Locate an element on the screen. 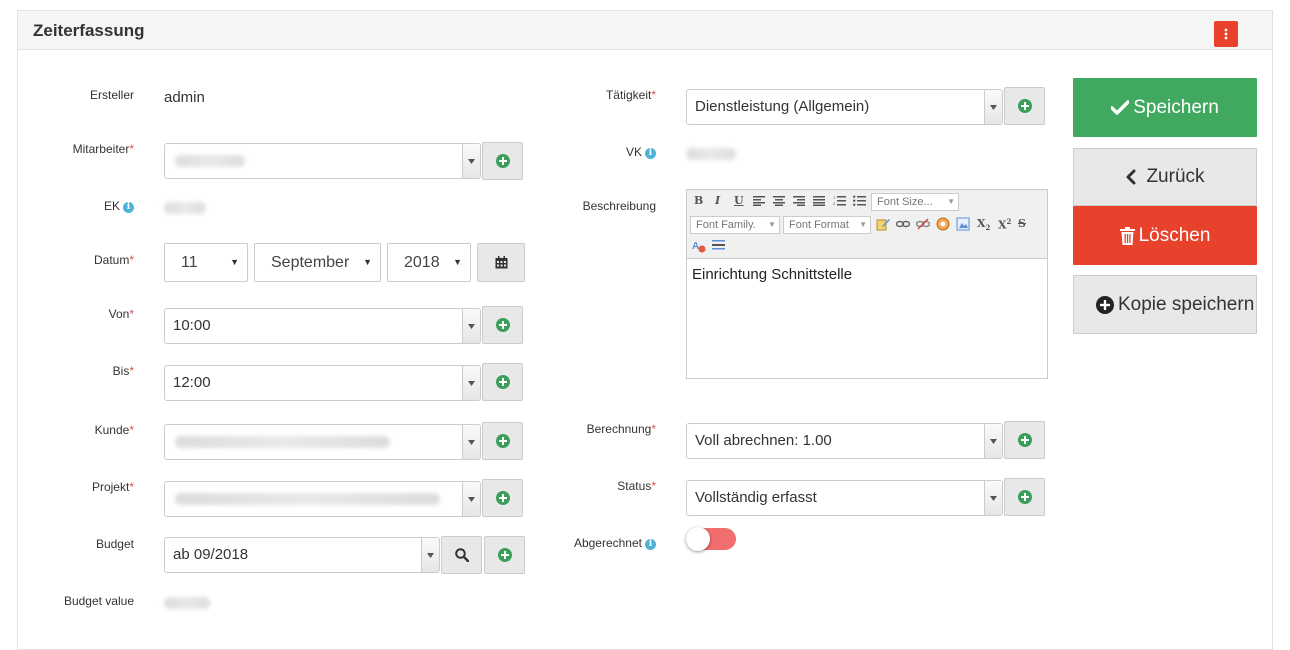 The image size is (1290, 650). add-berechnung-button is located at coordinates (1024, 440).